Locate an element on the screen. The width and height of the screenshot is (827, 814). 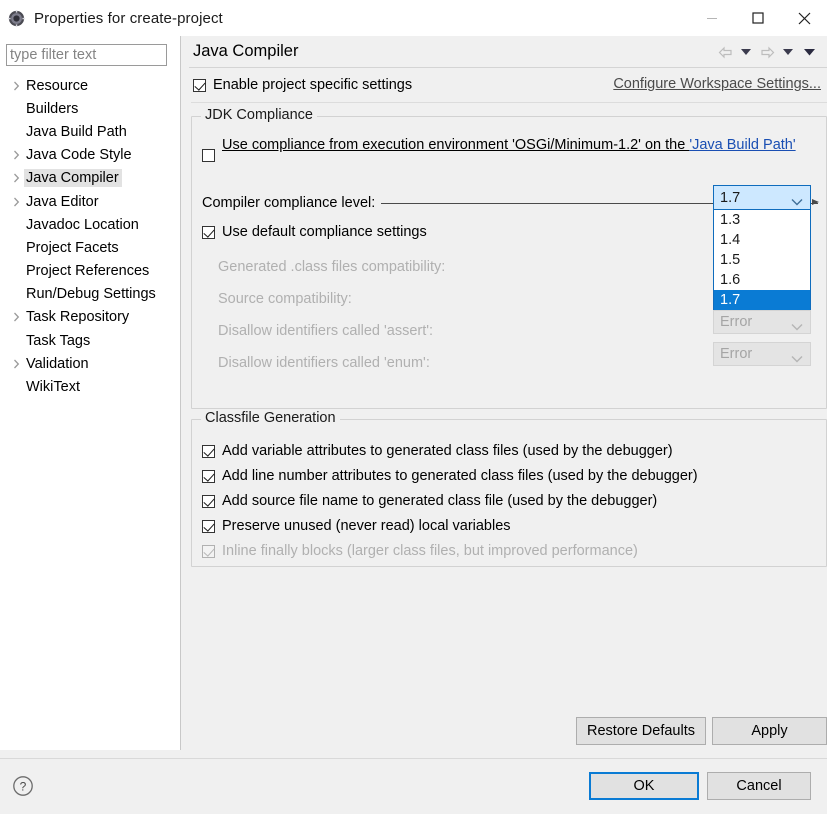
compiler-compliance-level-options: 1.3 1.4 1.5 1.6 1.7 is located at coordinates (762, 260).